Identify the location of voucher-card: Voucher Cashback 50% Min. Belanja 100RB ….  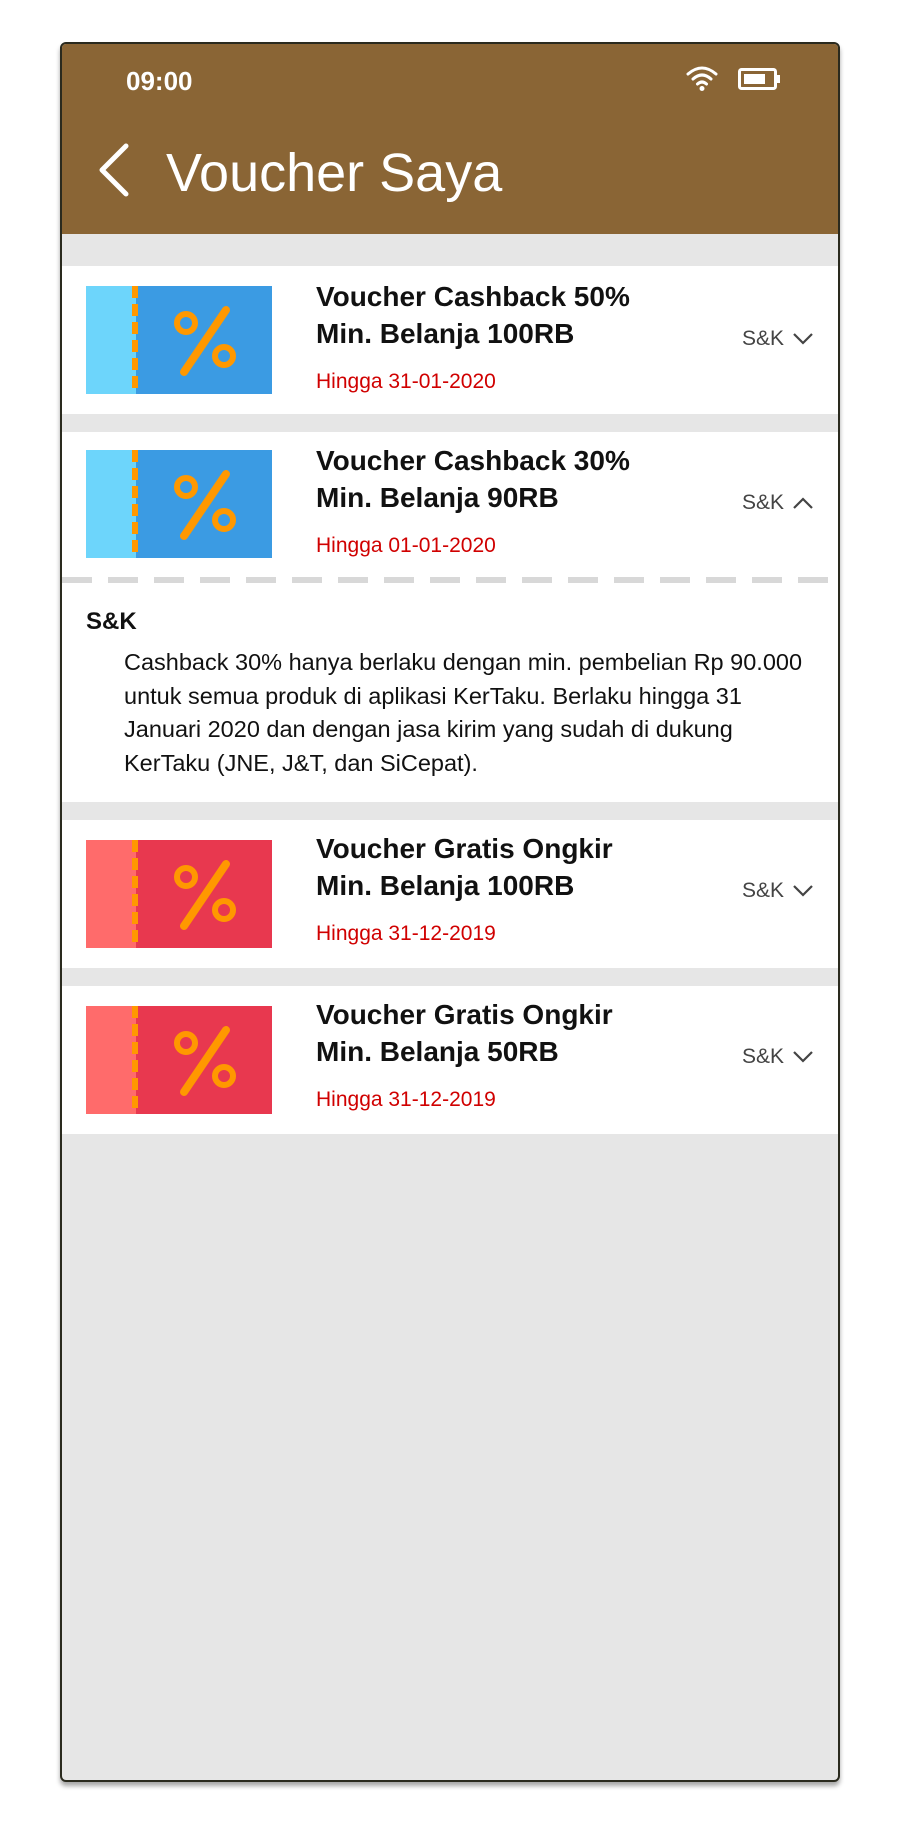
(450, 340).